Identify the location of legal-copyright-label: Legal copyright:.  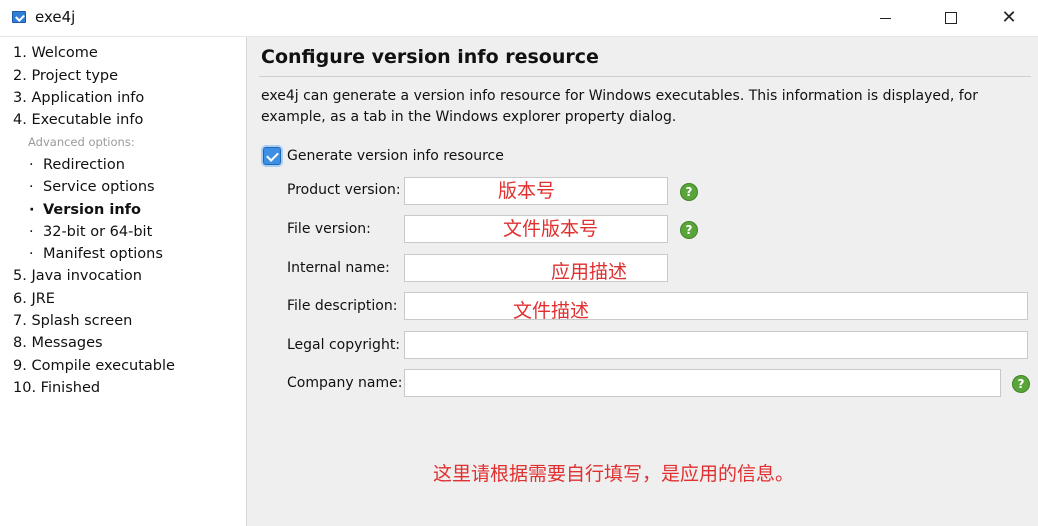
(344, 345).